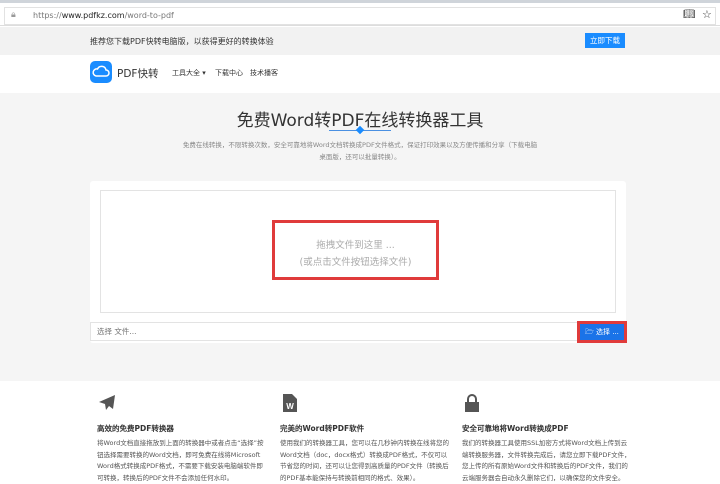 The height and width of the screenshot is (484, 720). Describe the element at coordinates (264, 73) in the screenshot. I see `nav-tech-blog: 技术播客` at that location.